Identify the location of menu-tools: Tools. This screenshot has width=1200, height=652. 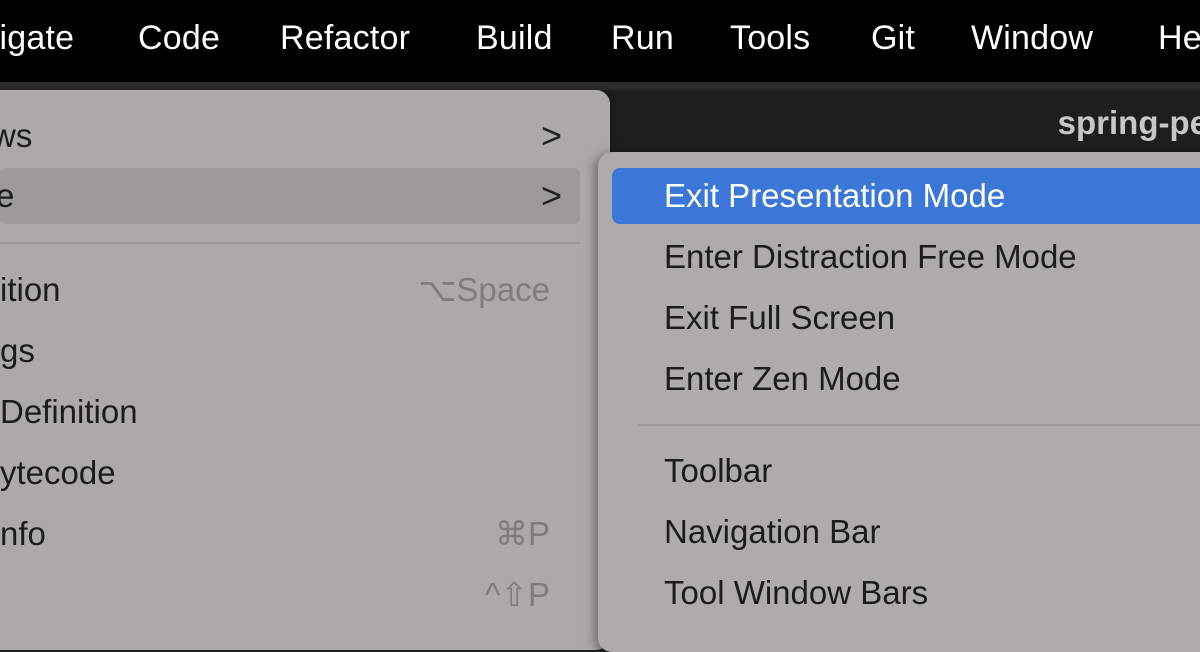
(770, 38).